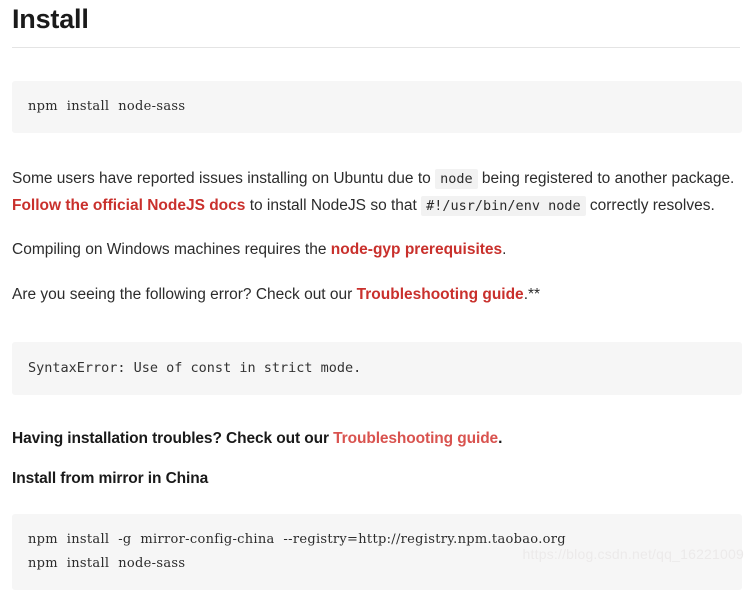 This screenshot has width=752, height=590. I want to click on ubuntu-text-3: to install NodeJS so that, so click(333, 205).